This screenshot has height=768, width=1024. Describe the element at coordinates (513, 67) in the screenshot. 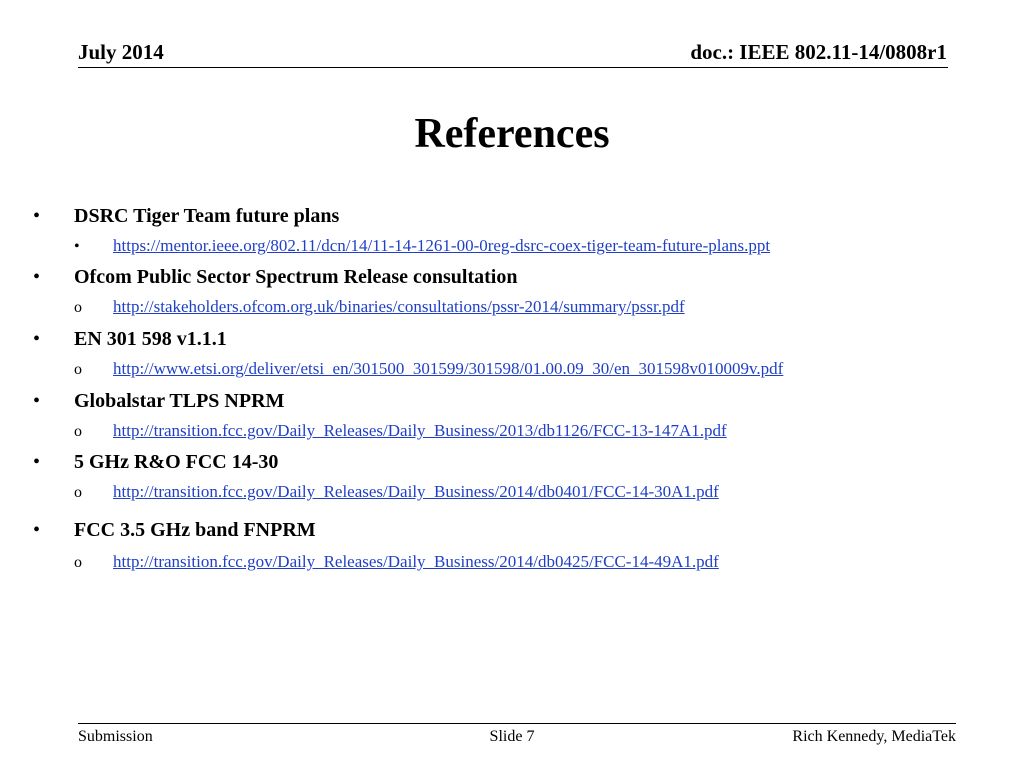

I see `header-divider` at that location.